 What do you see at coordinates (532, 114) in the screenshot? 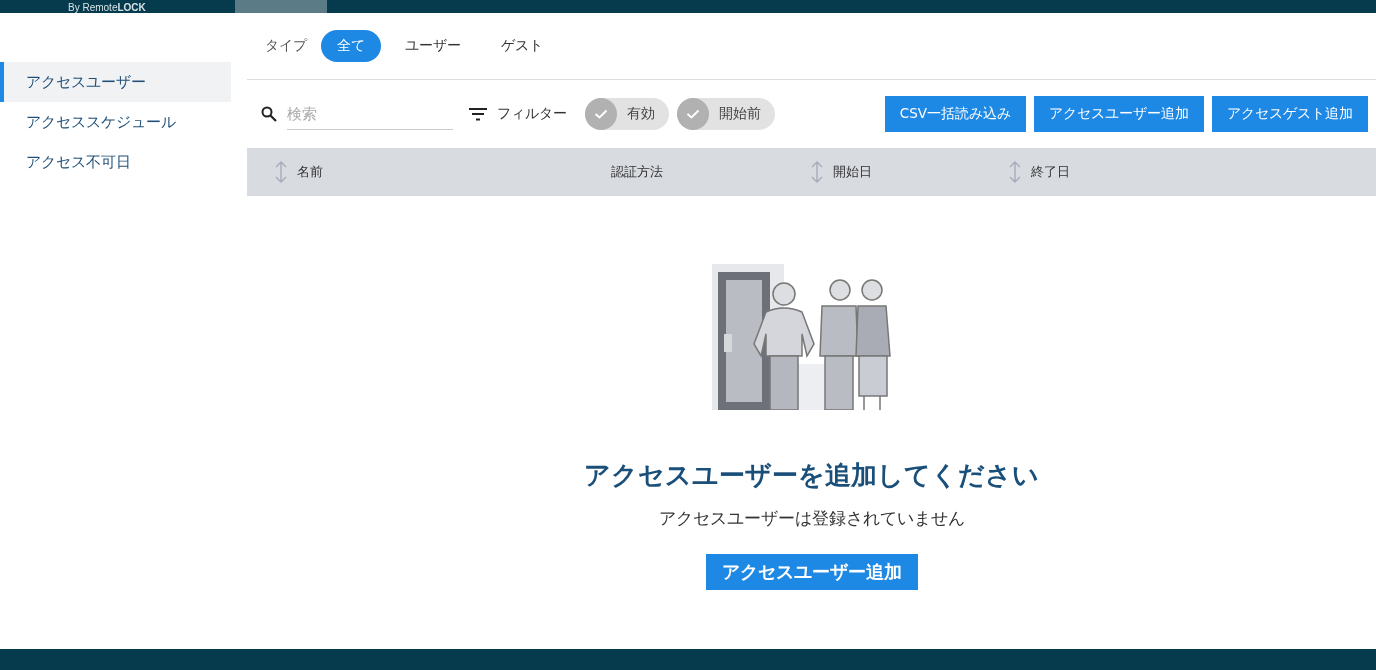
I see `filter-label: フィルター` at bounding box center [532, 114].